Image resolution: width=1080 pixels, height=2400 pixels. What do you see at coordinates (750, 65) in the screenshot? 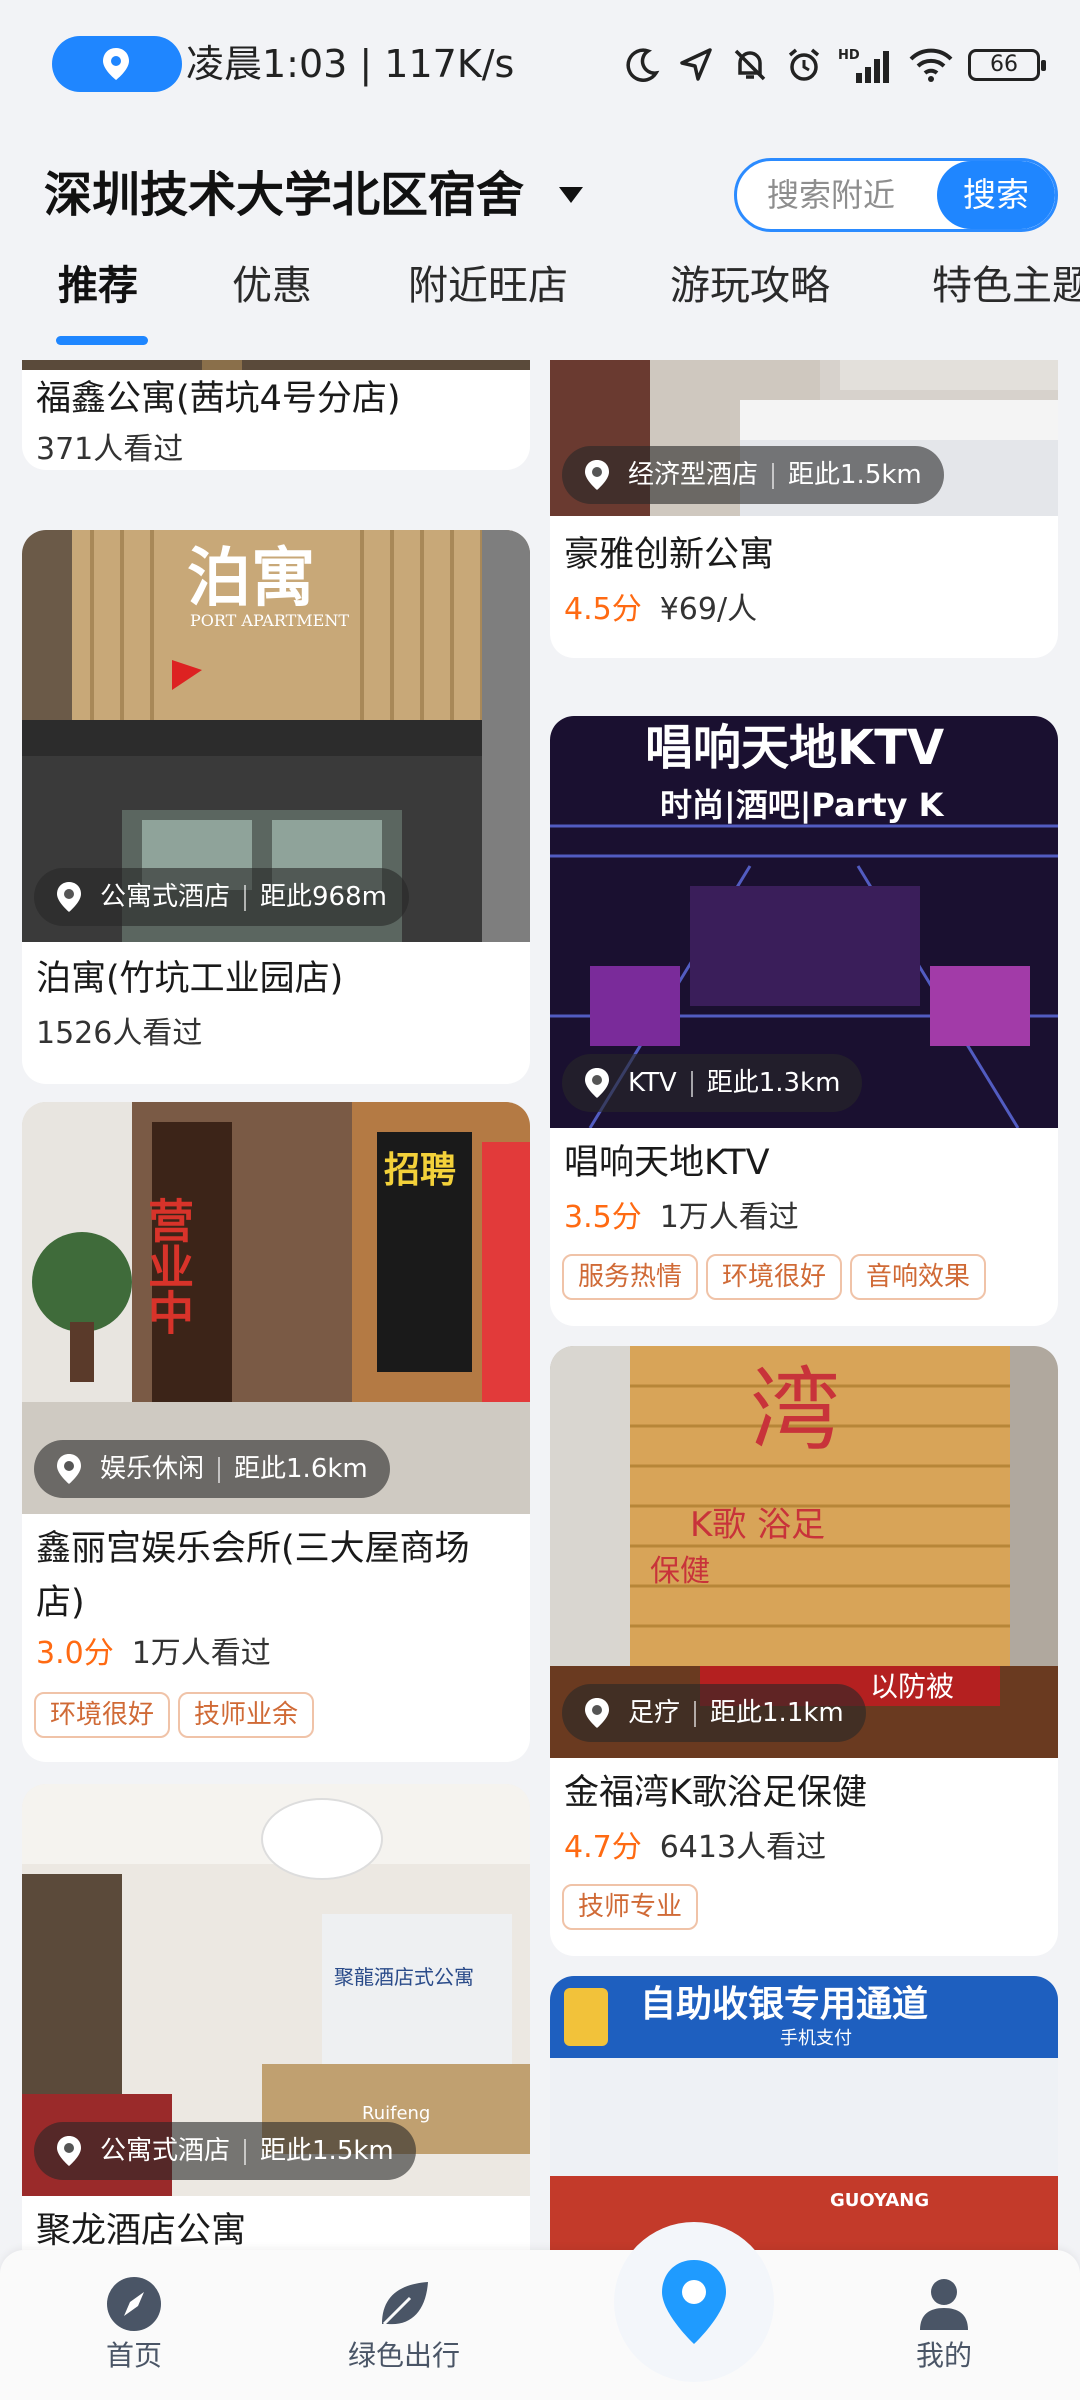
I see `bell-muted-icon` at bounding box center [750, 65].